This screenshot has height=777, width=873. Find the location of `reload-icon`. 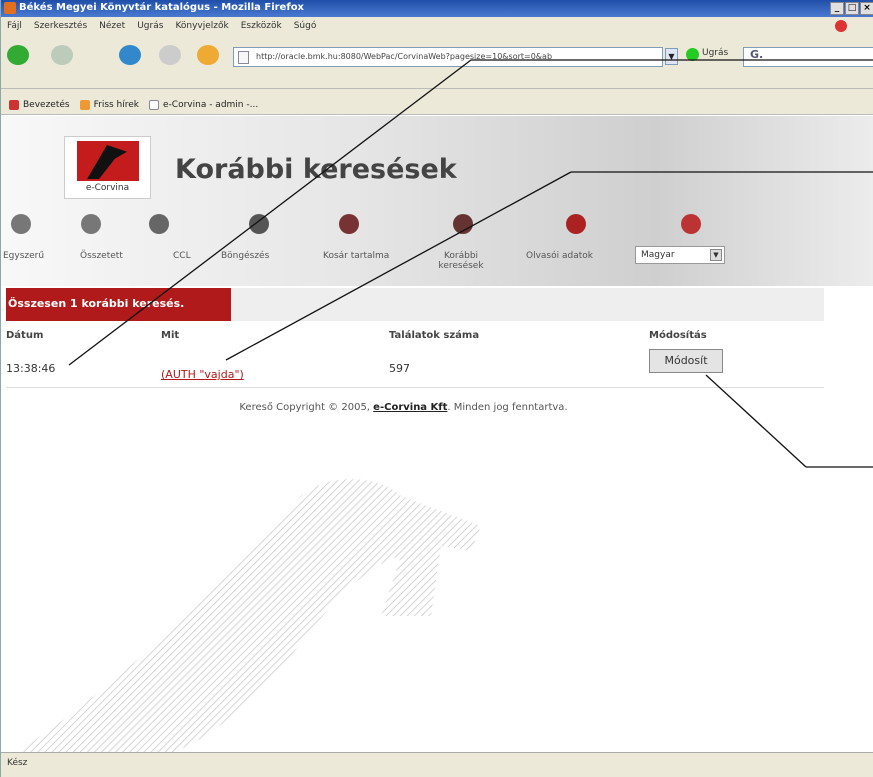

reload-icon is located at coordinates (130, 55).